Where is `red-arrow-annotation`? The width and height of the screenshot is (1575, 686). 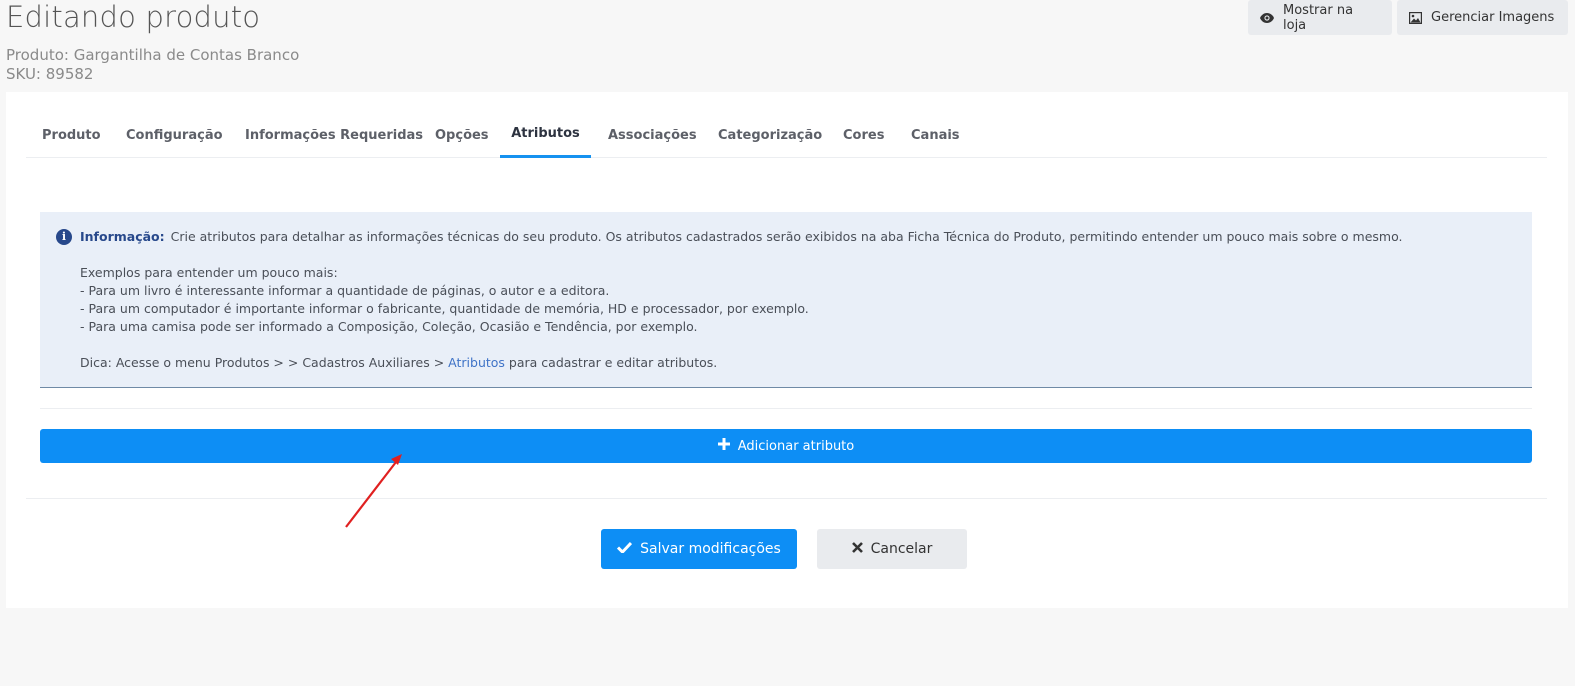
red-arrow-annotation is located at coordinates (373, 491).